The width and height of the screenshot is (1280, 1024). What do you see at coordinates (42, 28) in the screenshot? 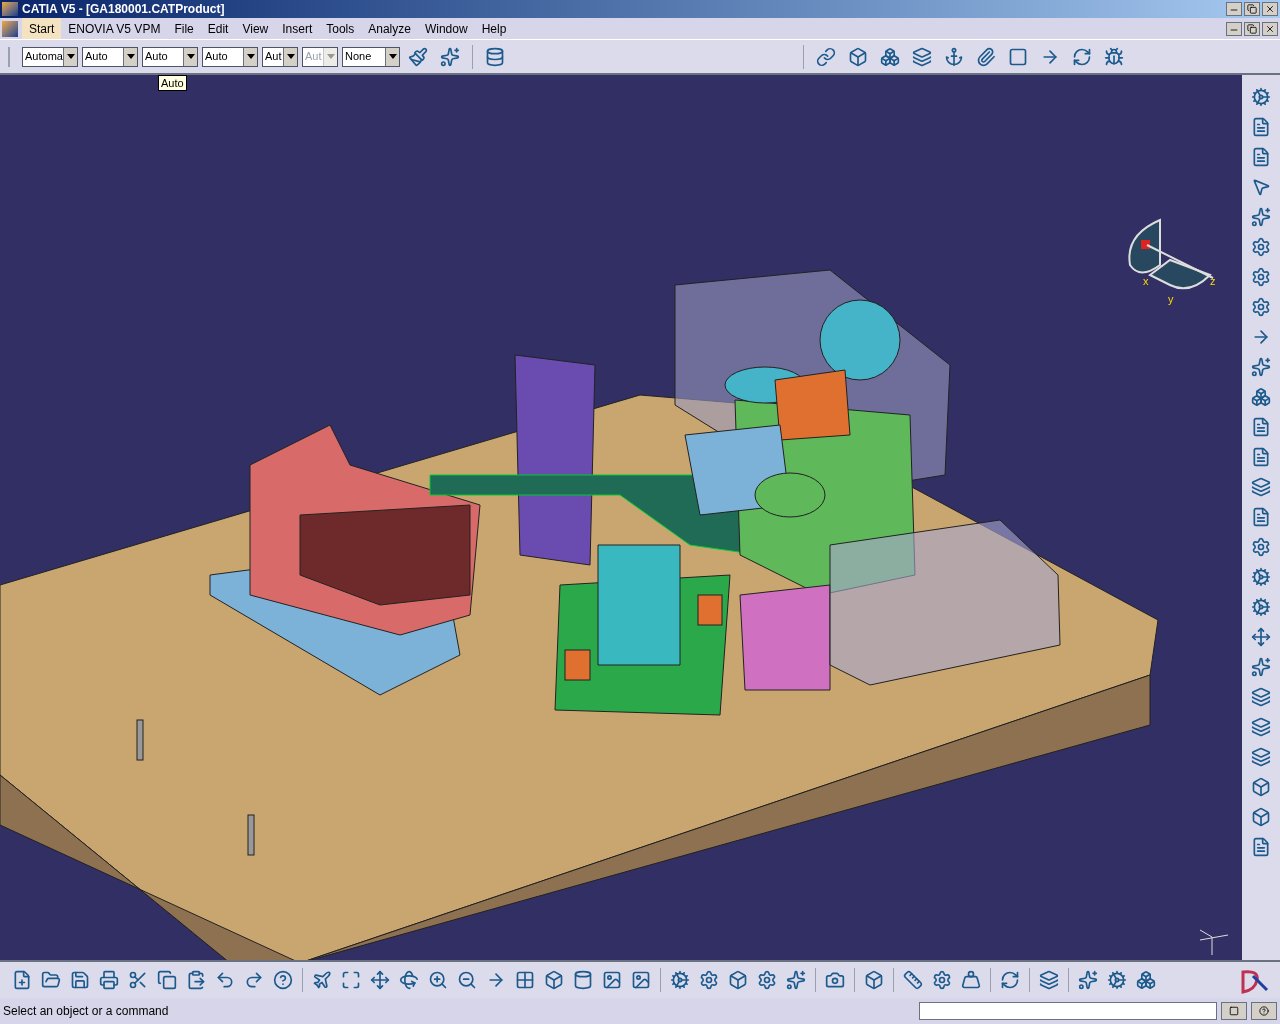
I see `menu-item: Start` at bounding box center [42, 28].